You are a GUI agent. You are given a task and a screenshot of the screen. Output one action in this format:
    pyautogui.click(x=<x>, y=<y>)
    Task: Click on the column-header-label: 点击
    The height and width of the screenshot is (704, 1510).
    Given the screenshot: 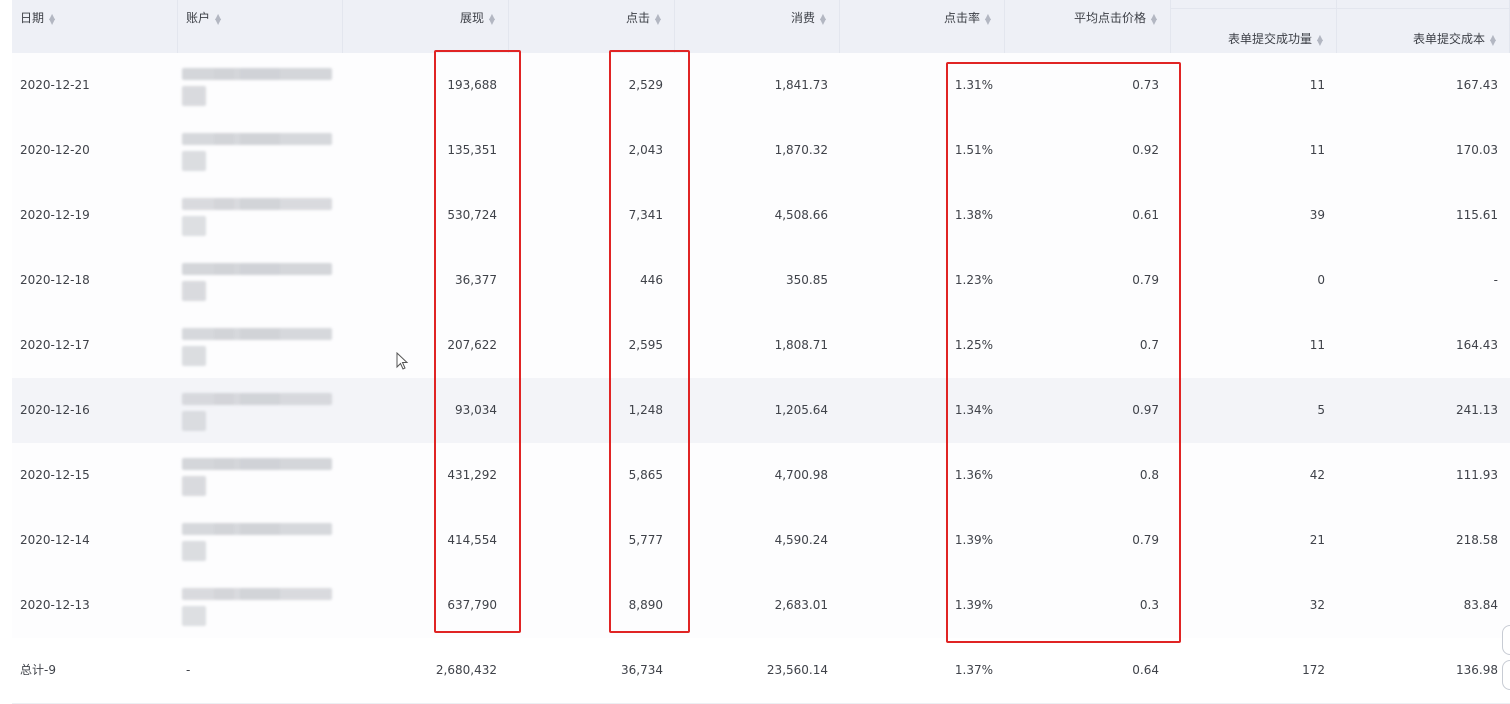 What is the action you would take?
    pyautogui.click(x=637, y=18)
    